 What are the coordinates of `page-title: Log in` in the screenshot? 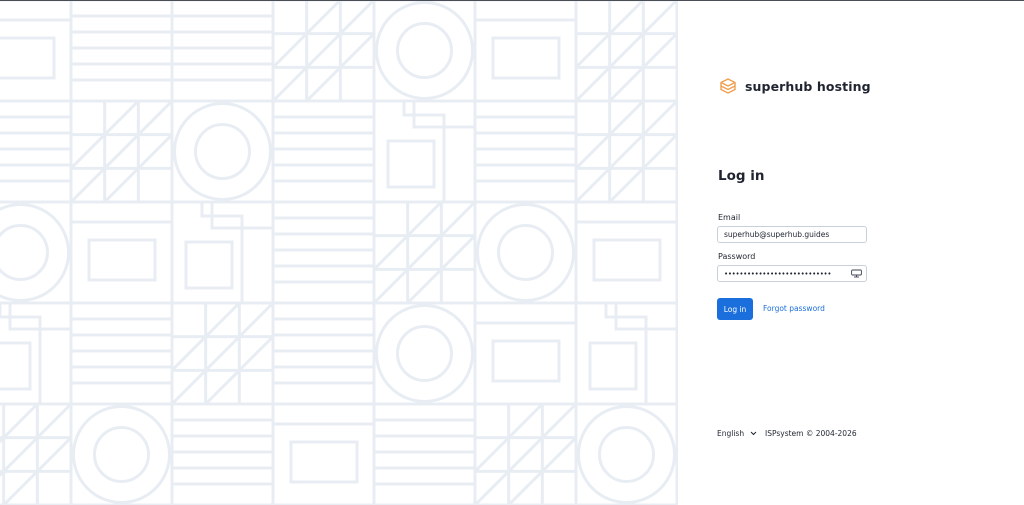 It's located at (741, 176).